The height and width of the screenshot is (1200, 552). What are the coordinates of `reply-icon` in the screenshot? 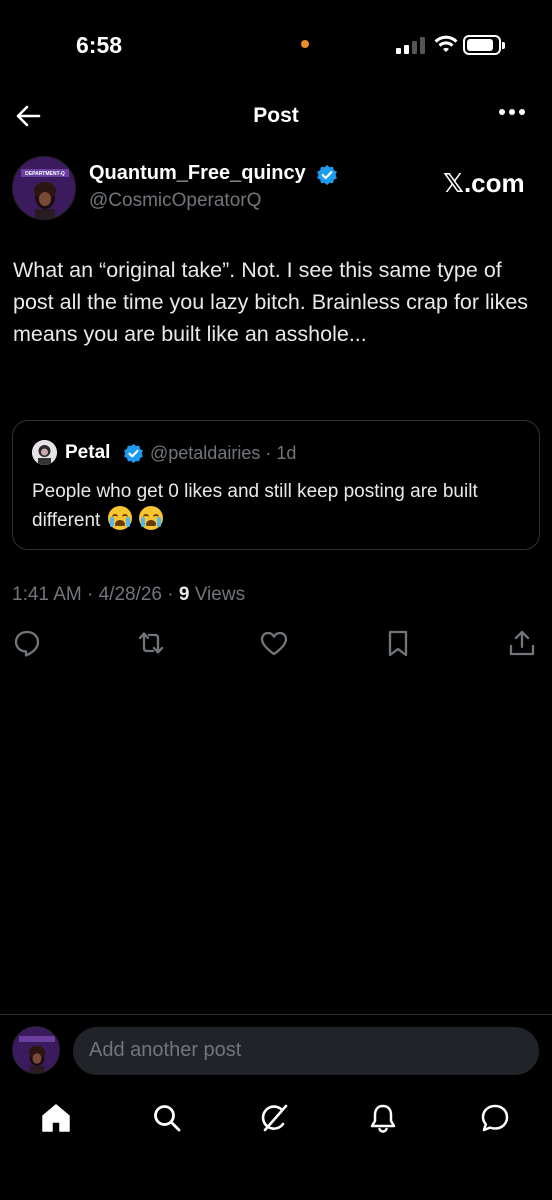 It's located at (27, 643).